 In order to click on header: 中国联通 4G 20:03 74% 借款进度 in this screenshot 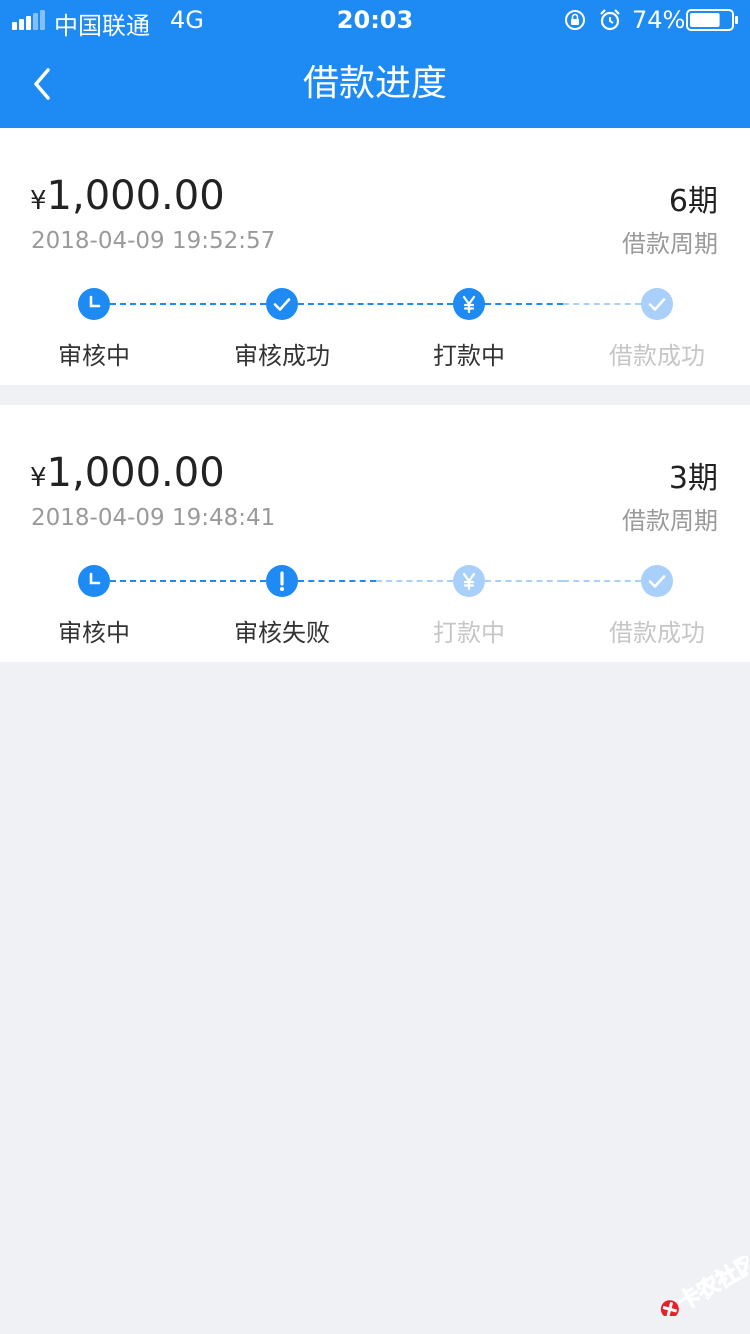, I will do `click(375, 64)`.